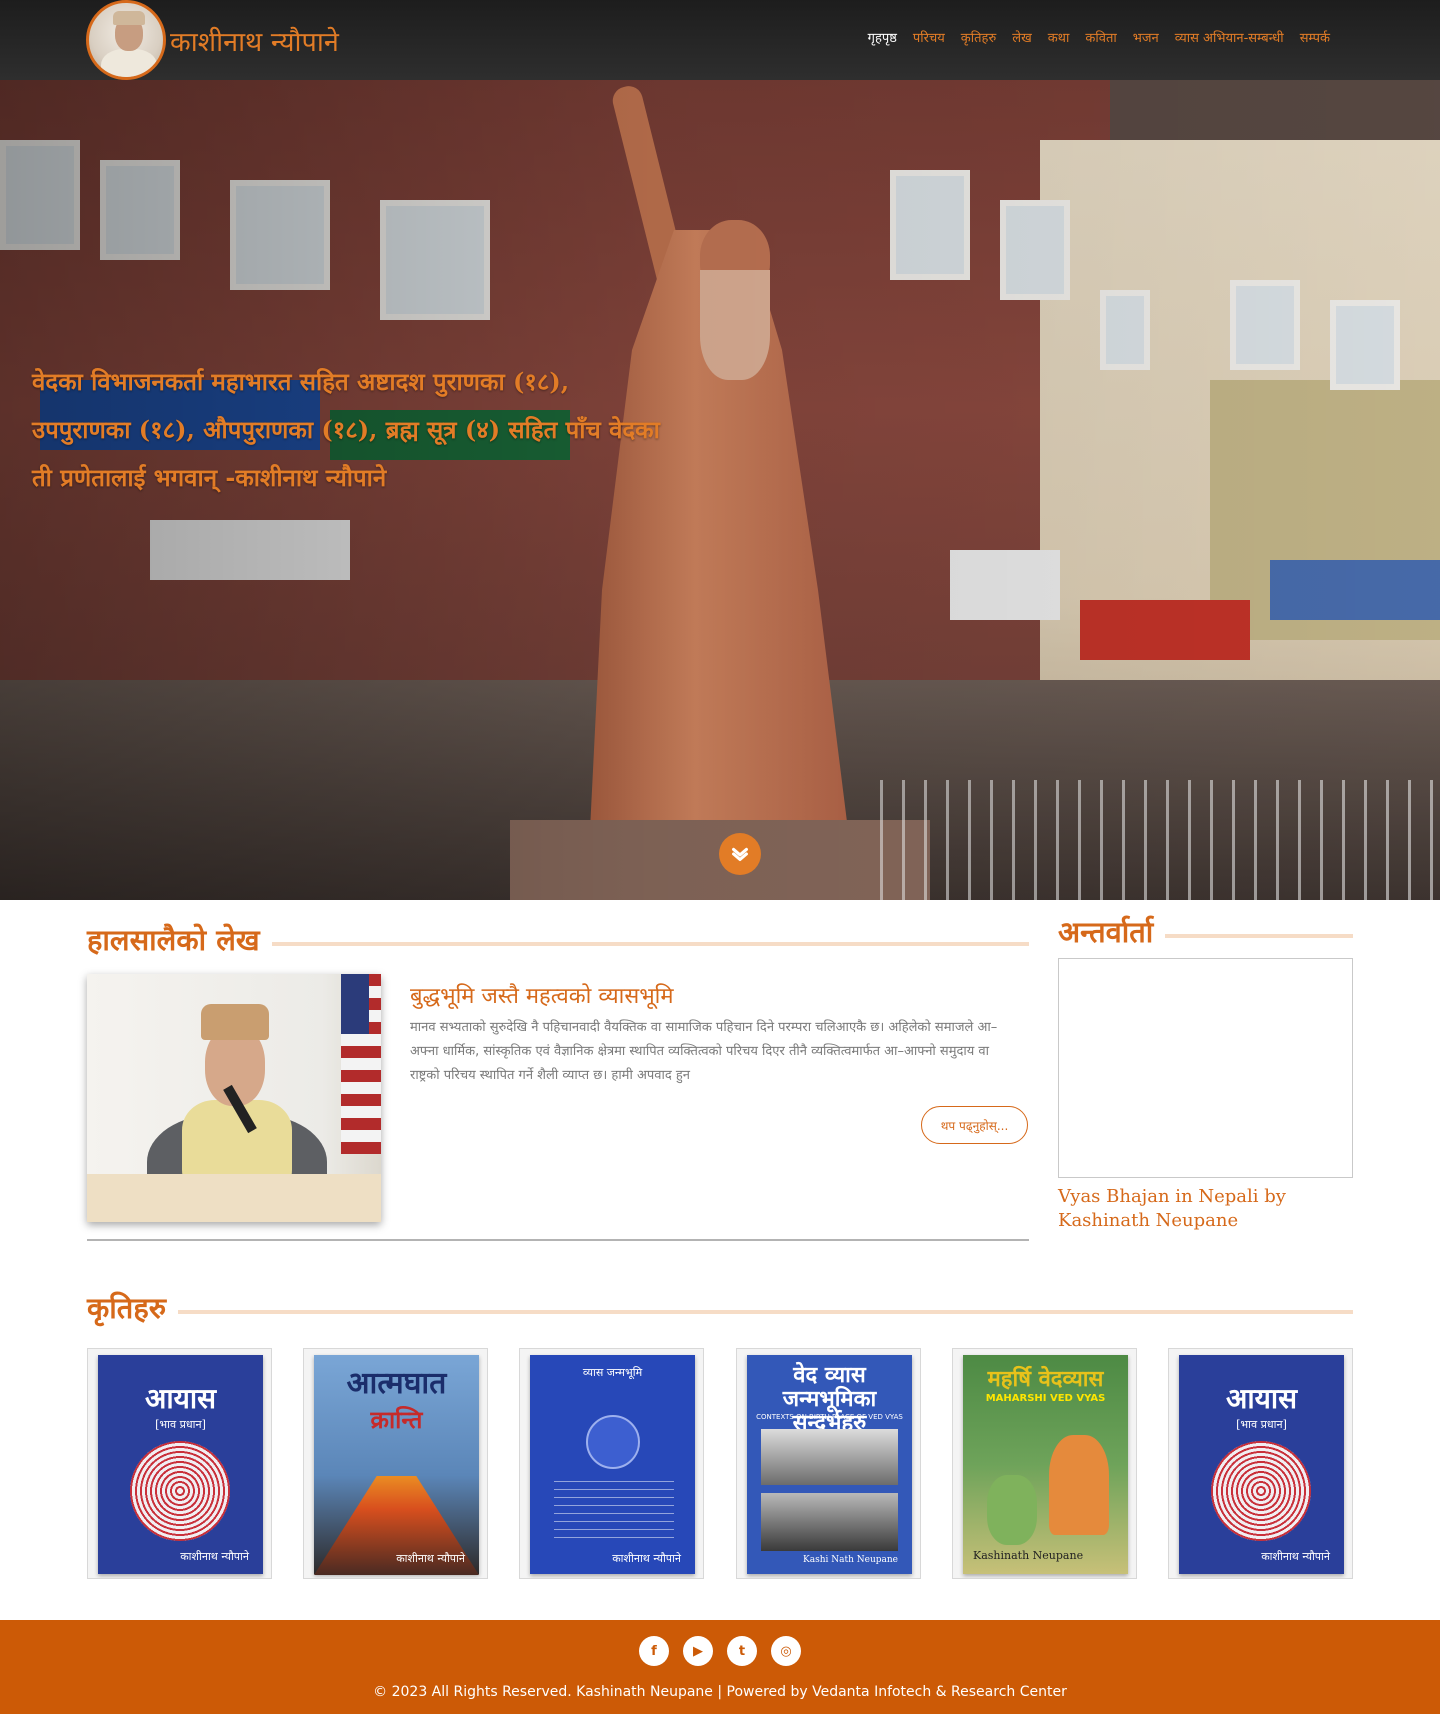 Image resolution: width=1440 pixels, height=1714 pixels. What do you see at coordinates (1315, 37) in the screenshot?
I see `nav-item-8: सम्पर्क` at bounding box center [1315, 37].